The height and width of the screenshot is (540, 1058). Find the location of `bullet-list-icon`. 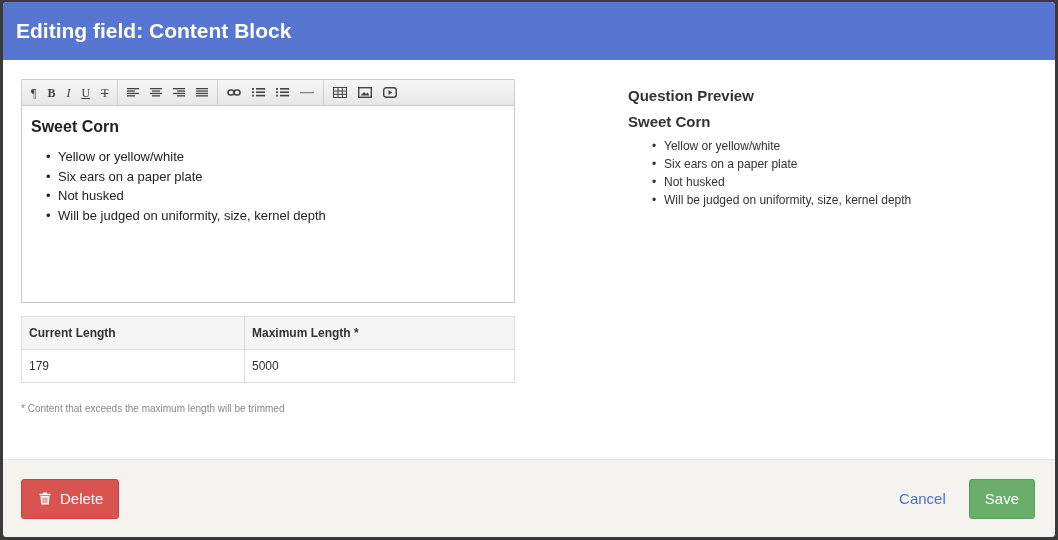

bullet-list-icon is located at coordinates (259, 92).